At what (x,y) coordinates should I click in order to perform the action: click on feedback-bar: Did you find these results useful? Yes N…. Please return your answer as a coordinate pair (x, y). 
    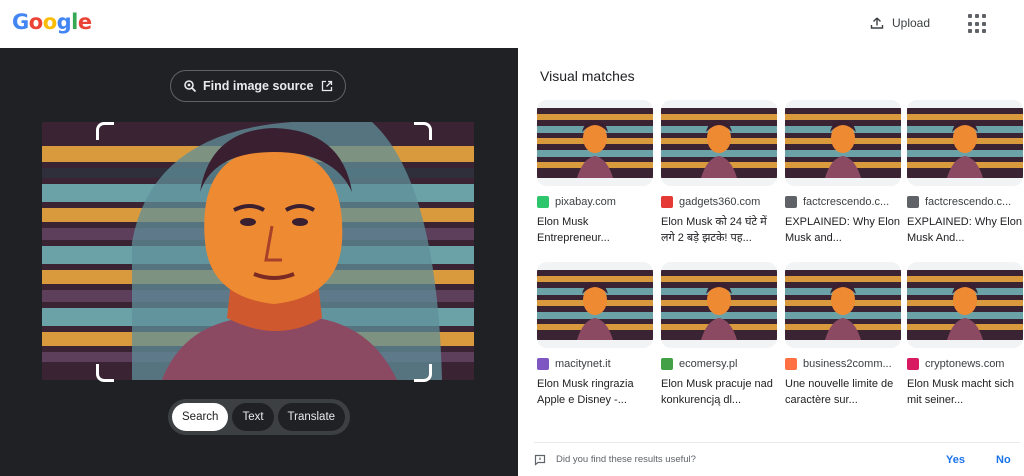
    Looking at the image, I should click on (777, 459).